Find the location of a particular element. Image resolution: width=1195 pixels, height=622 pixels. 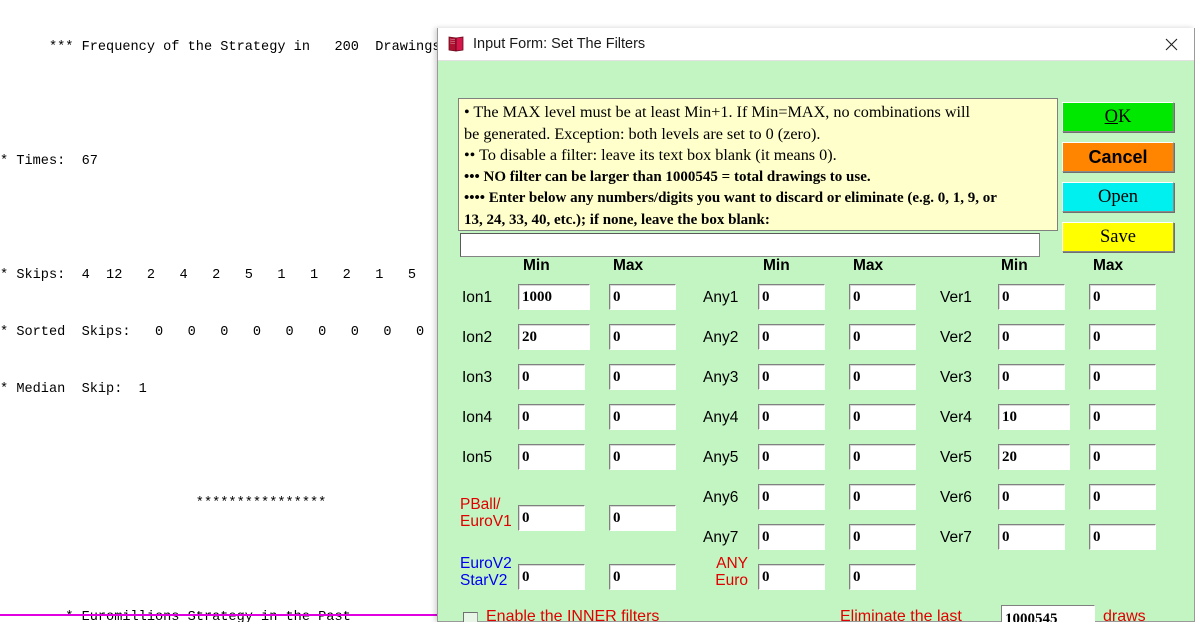

dialog-title: Input Form: Set The Filters is located at coordinates (559, 44).